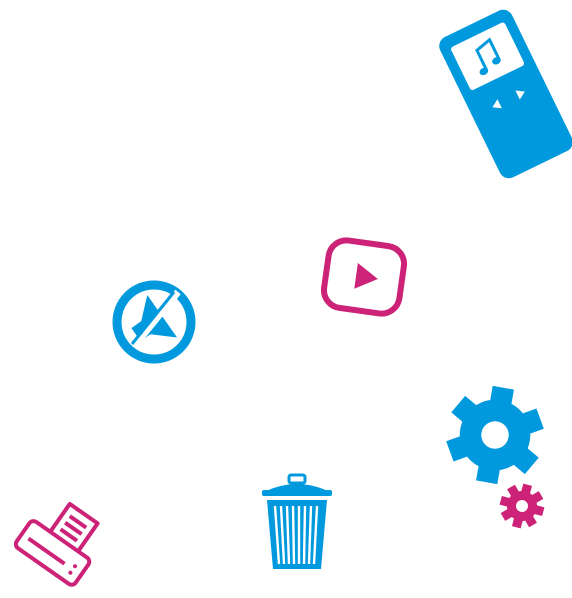  What do you see at coordinates (56, 546) in the screenshot?
I see `printer-icon` at bounding box center [56, 546].